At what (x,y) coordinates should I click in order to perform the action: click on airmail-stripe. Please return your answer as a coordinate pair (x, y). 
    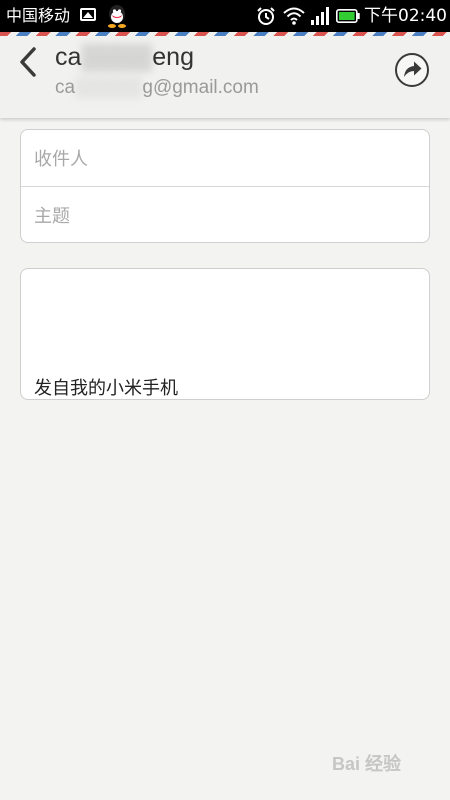
    Looking at the image, I should click on (225, 34).